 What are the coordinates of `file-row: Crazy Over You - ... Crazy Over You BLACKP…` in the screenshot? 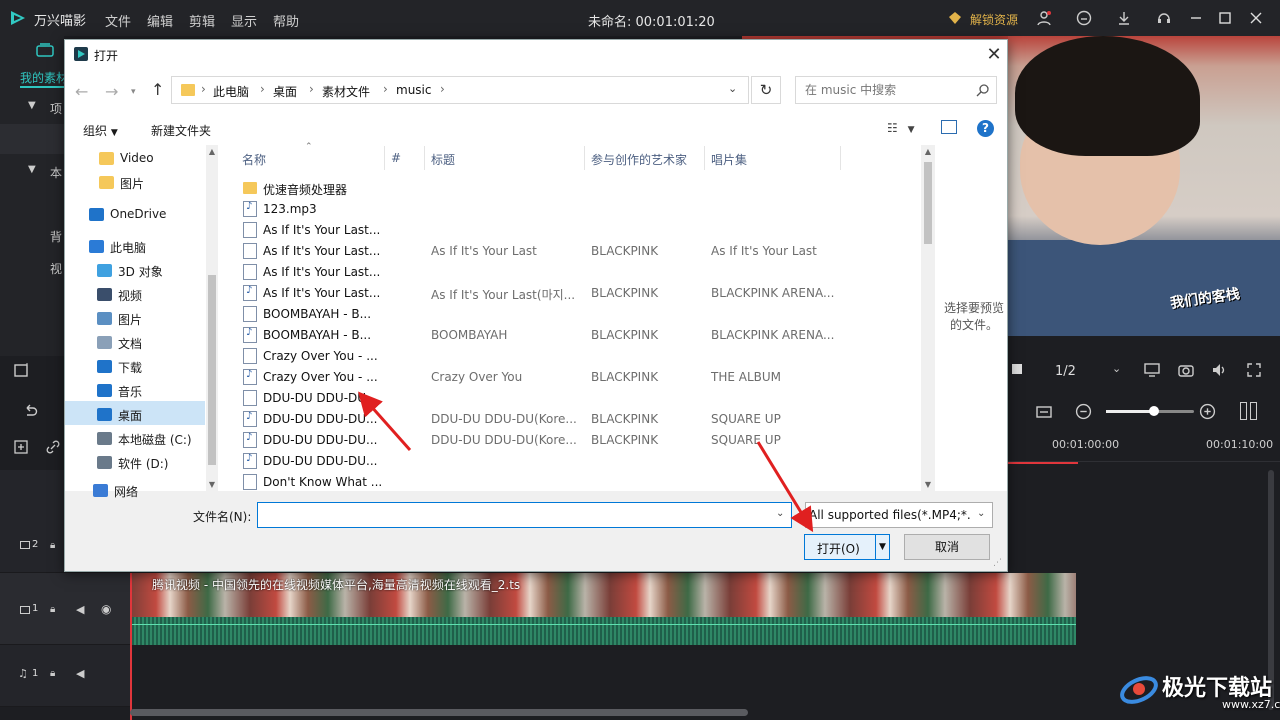 It's located at (577, 377).